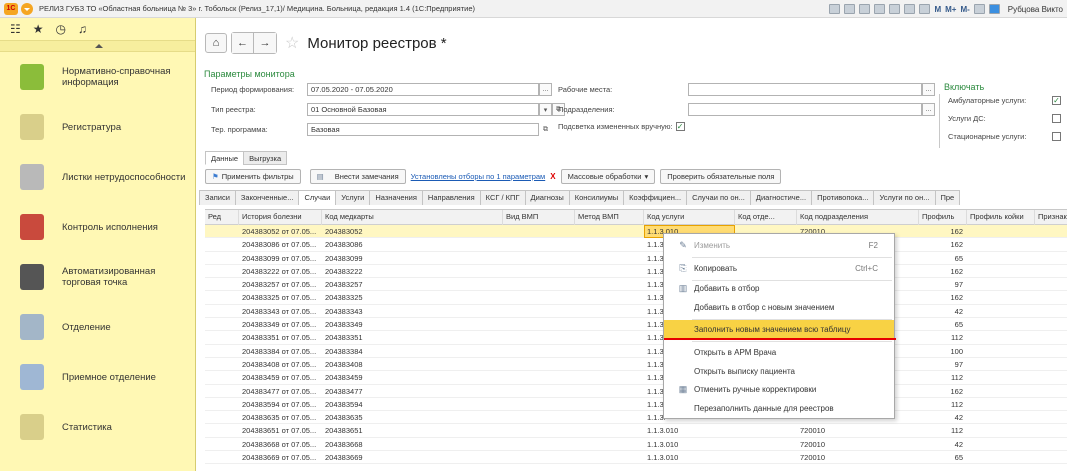  I want to click on 1c-logo-icon: 1С, so click(11, 8).